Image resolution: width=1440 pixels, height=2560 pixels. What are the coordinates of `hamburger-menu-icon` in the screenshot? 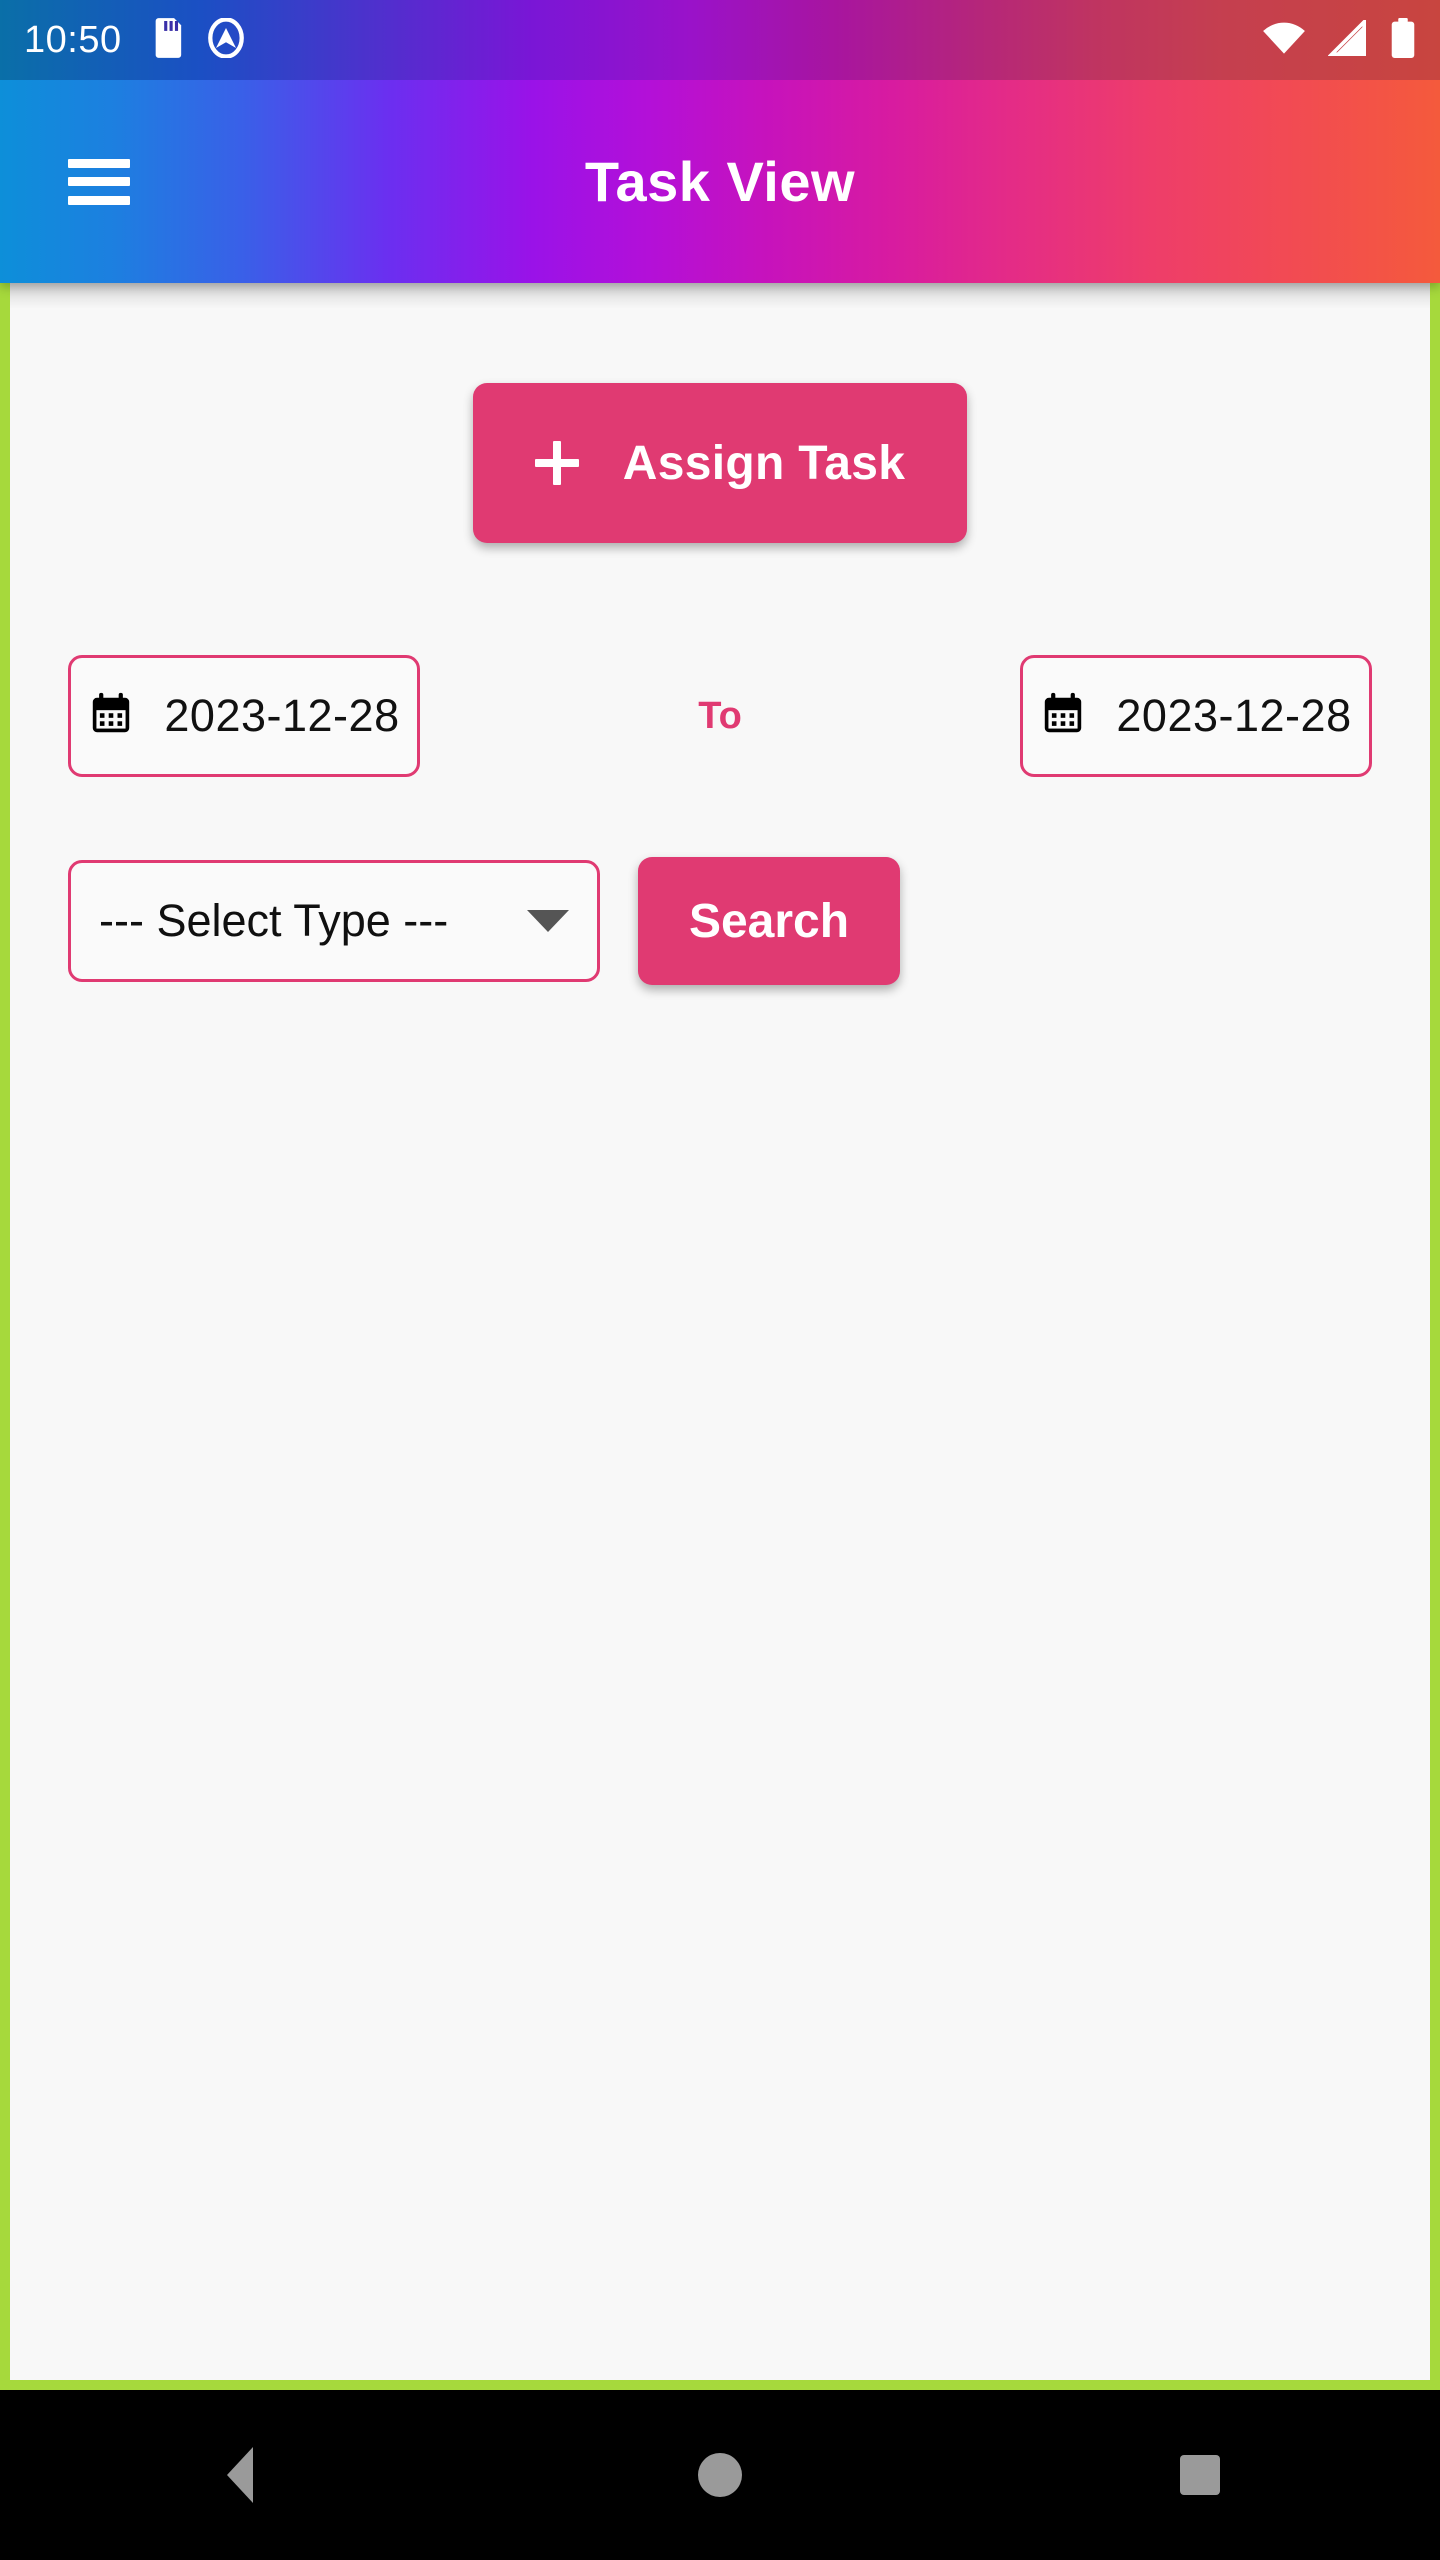 It's located at (99, 181).